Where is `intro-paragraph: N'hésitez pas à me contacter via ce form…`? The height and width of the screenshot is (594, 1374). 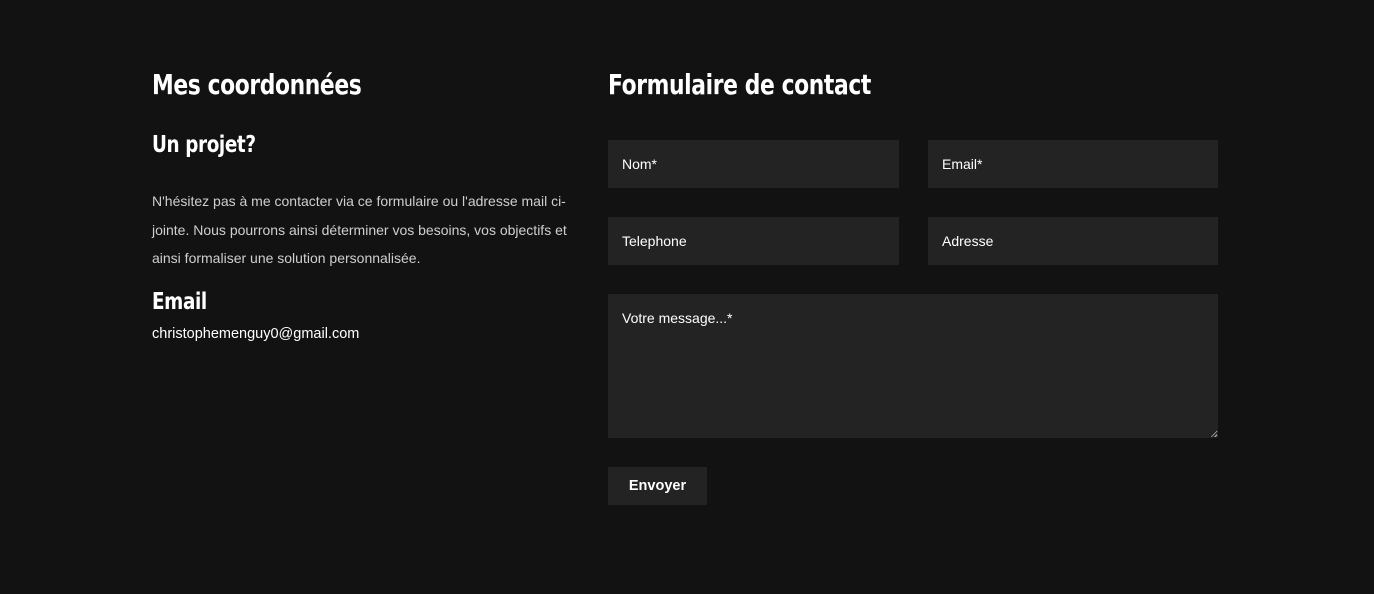 intro-paragraph: N'hésitez pas à me contacter via ce form… is located at coordinates (359, 229).